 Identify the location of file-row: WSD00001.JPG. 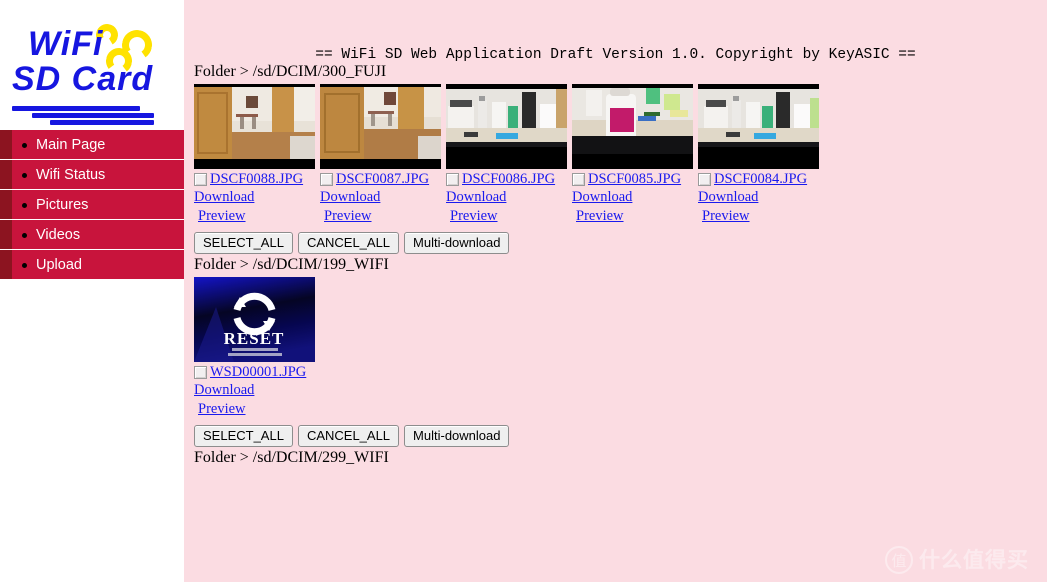
(254, 372).